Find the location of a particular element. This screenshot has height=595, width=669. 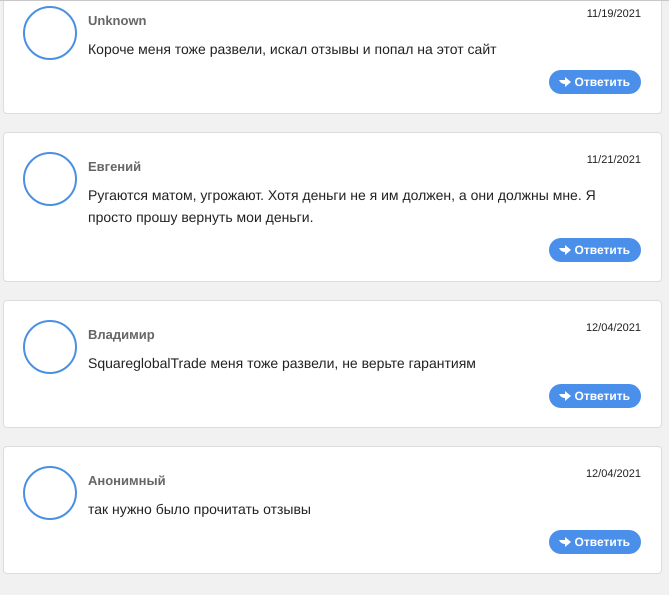

author-name: Анонимный is located at coordinates (127, 480).